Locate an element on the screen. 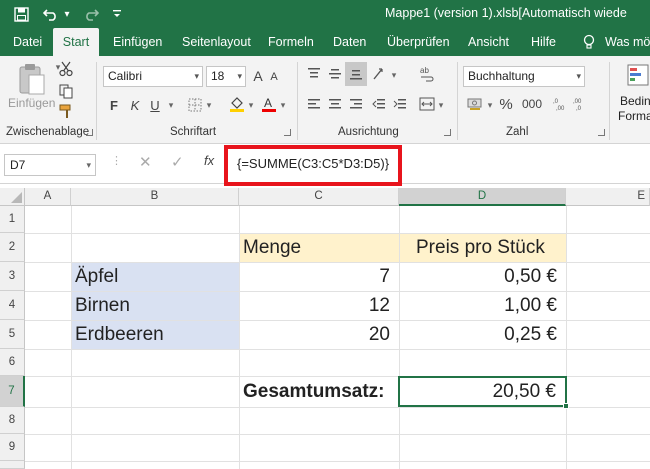 The height and width of the screenshot is (469, 650). cell-c4: 12 is located at coordinates (319, 305).